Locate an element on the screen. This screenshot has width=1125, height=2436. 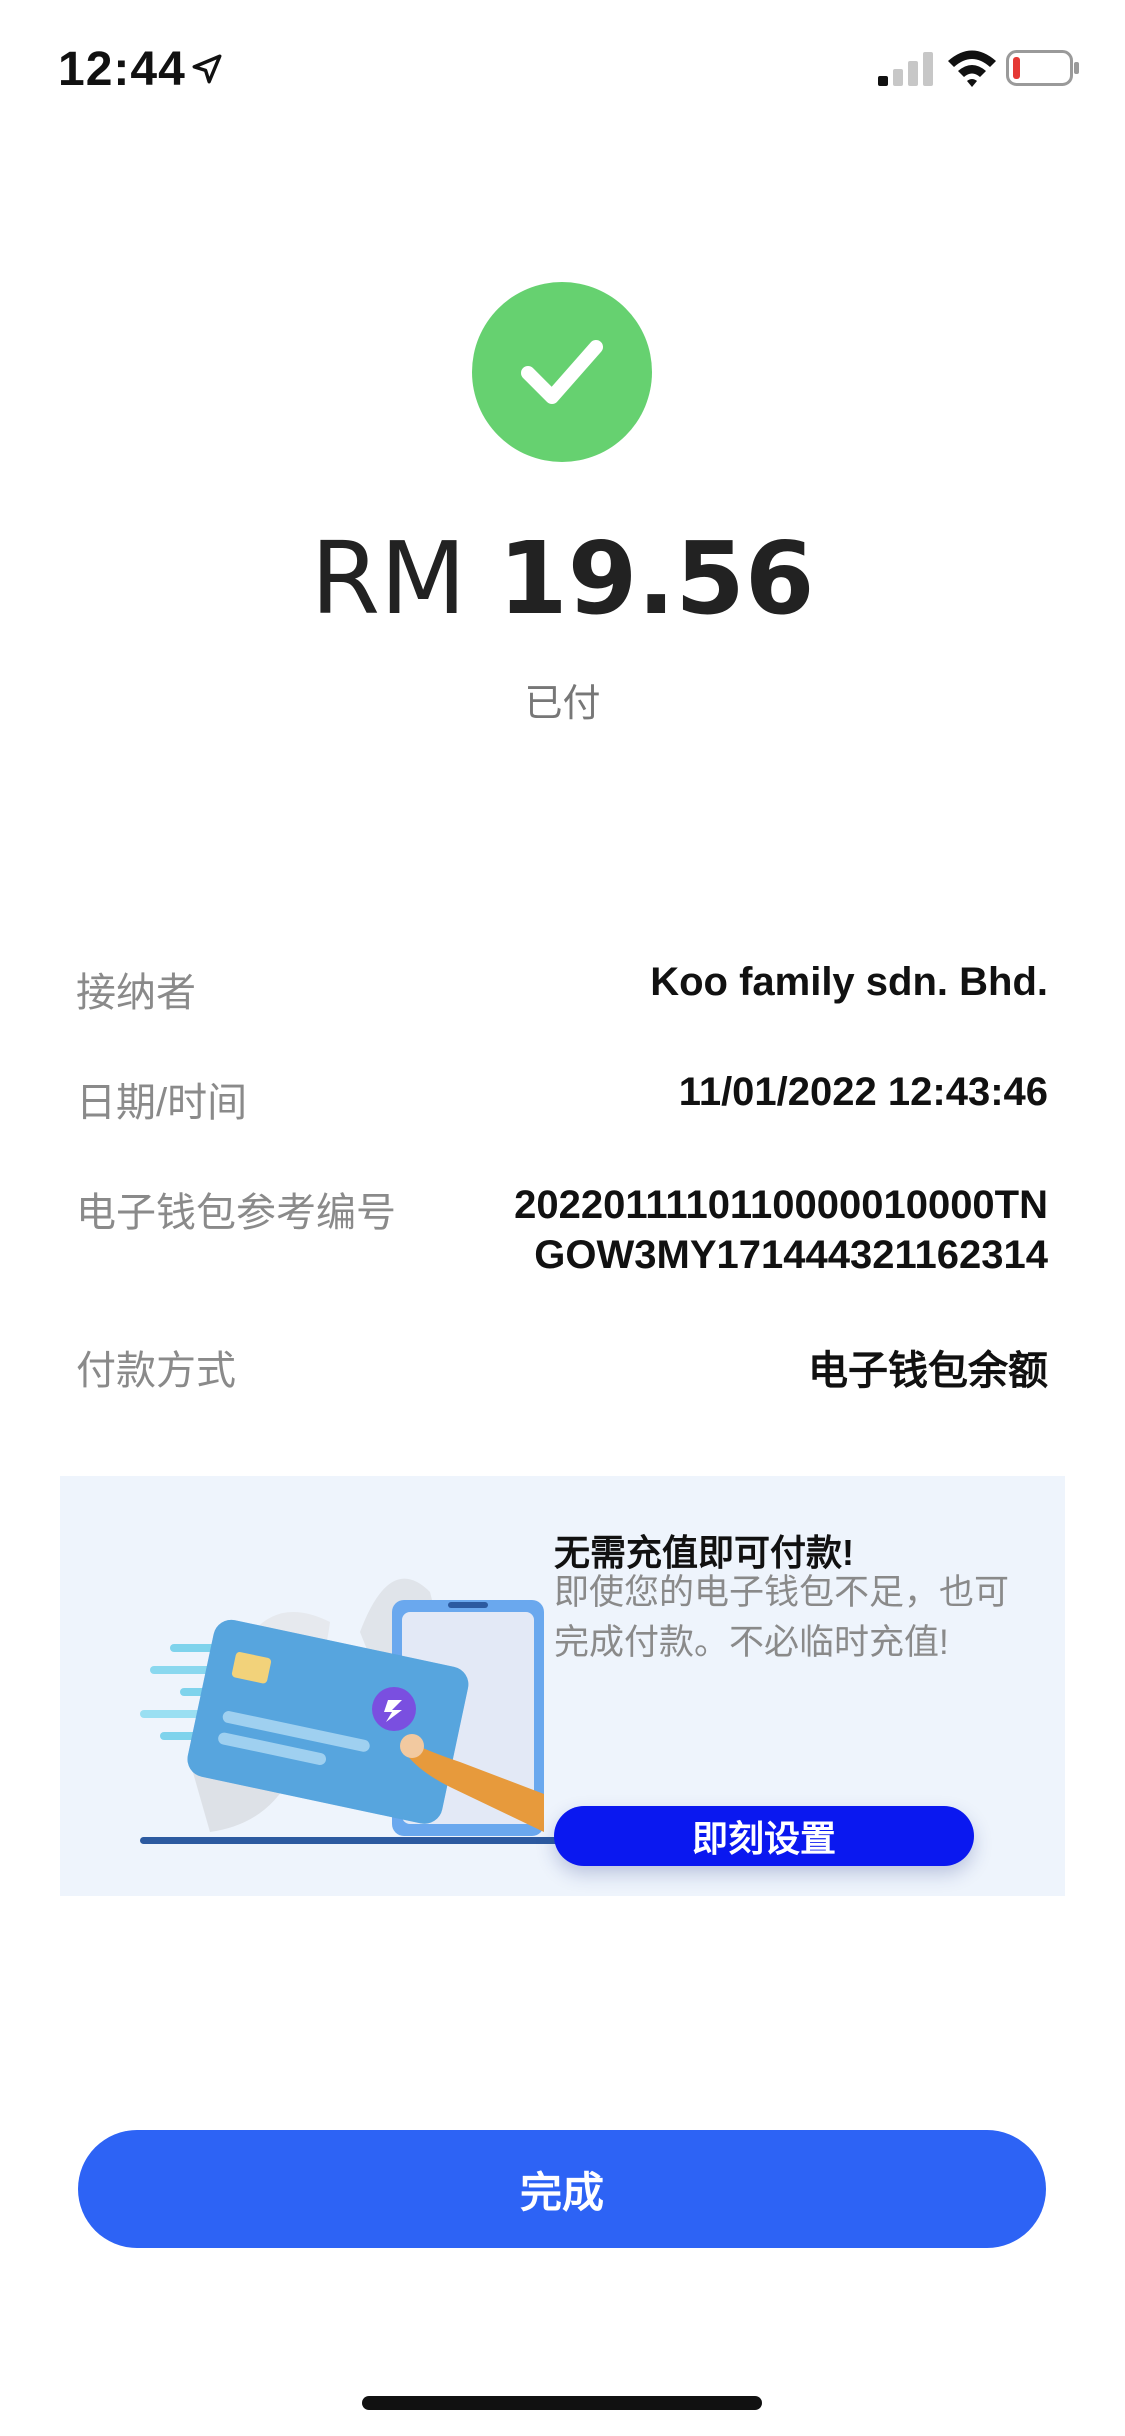
payment-amount: RM 19.56 is located at coordinates (562, 578).